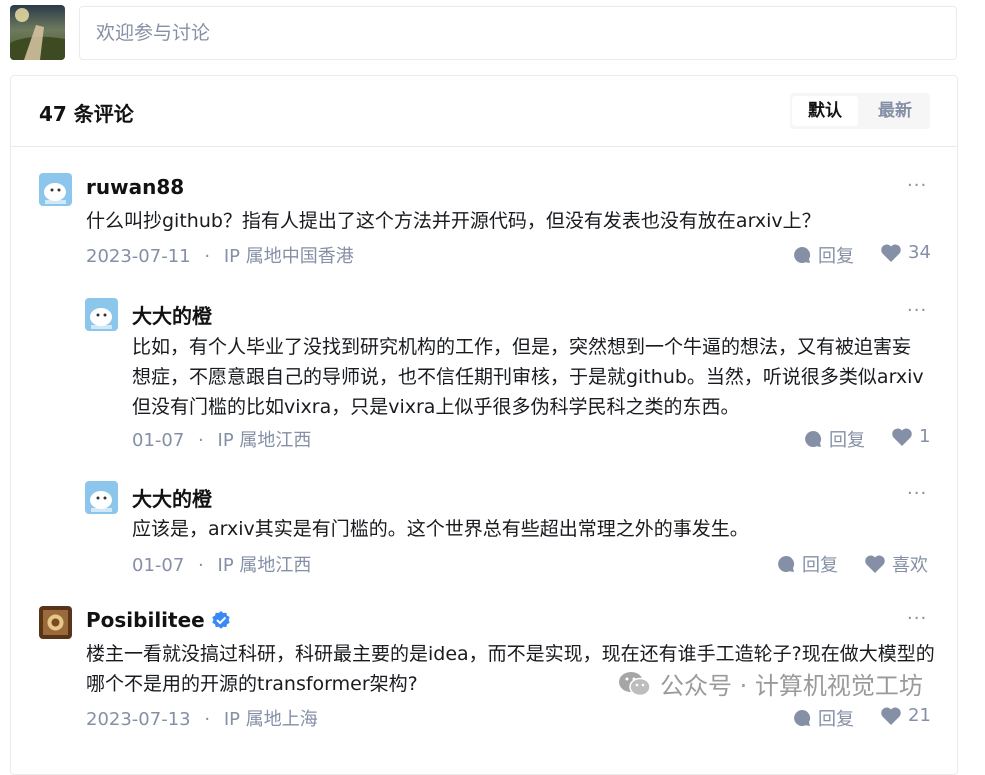 The height and width of the screenshot is (775, 985). What do you see at coordinates (925, 436) in the screenshot?
I see `like-count: 1` at bounding box center [925, 436].